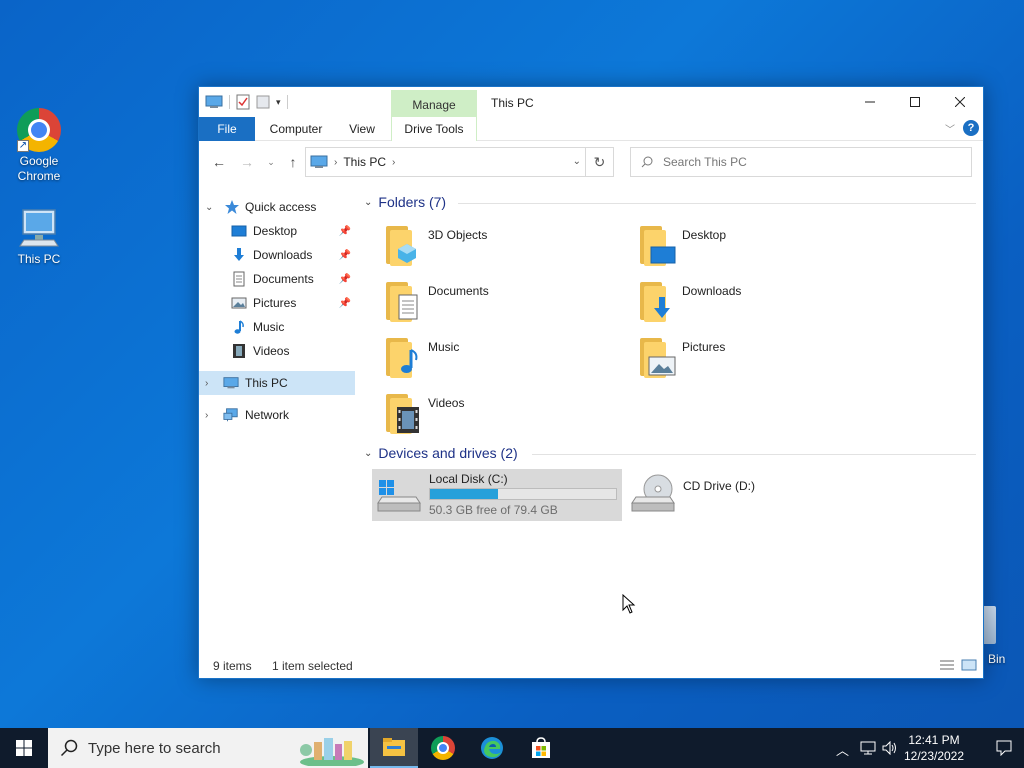 This screenshot has width=1024, height=768. What do you see at coordinates (947, 665) in the screenshot?
I see `details-view-icon` at bounding box center [947, 665].